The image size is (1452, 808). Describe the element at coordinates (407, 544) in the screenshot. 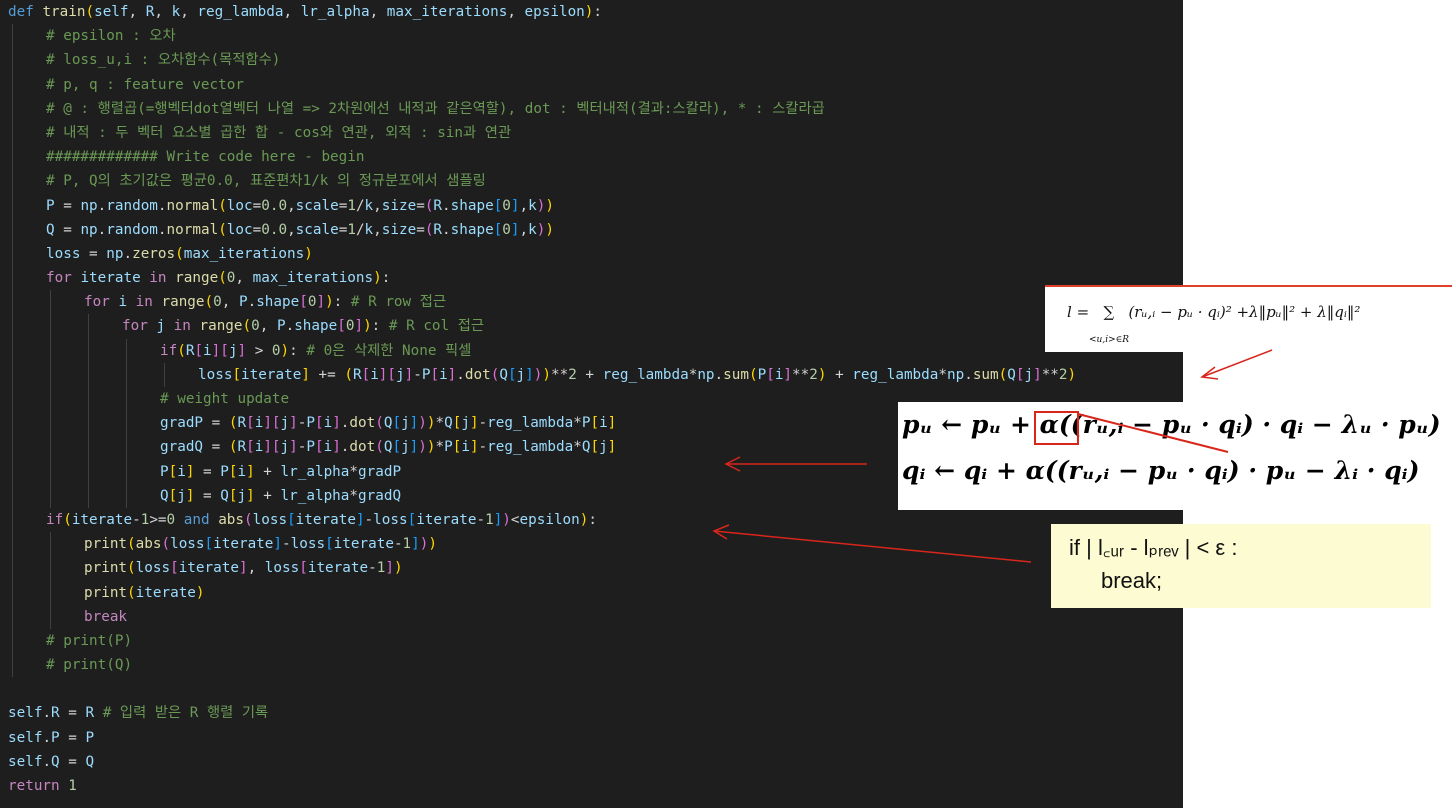

I see `code-token: 1` at that location.